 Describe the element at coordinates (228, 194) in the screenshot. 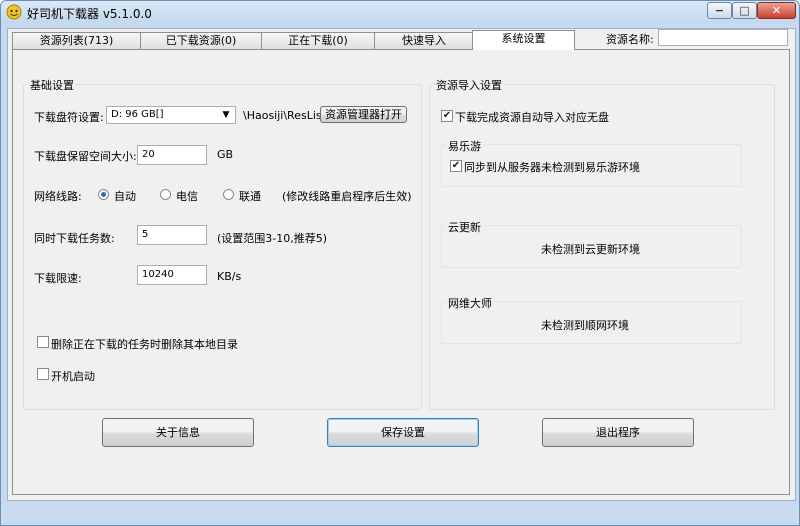

I see `network-unicom-radio` at that location.